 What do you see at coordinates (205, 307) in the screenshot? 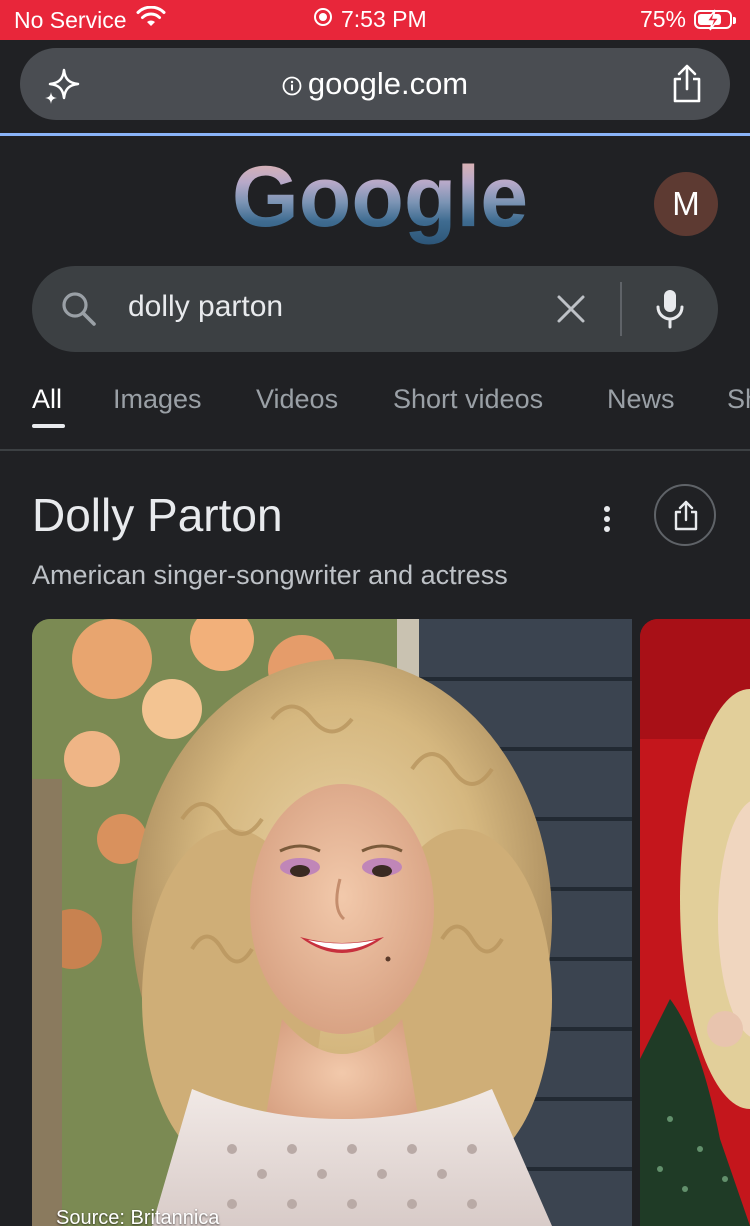
I see `search-input: dolly parton` at bounding box center [205, 307].